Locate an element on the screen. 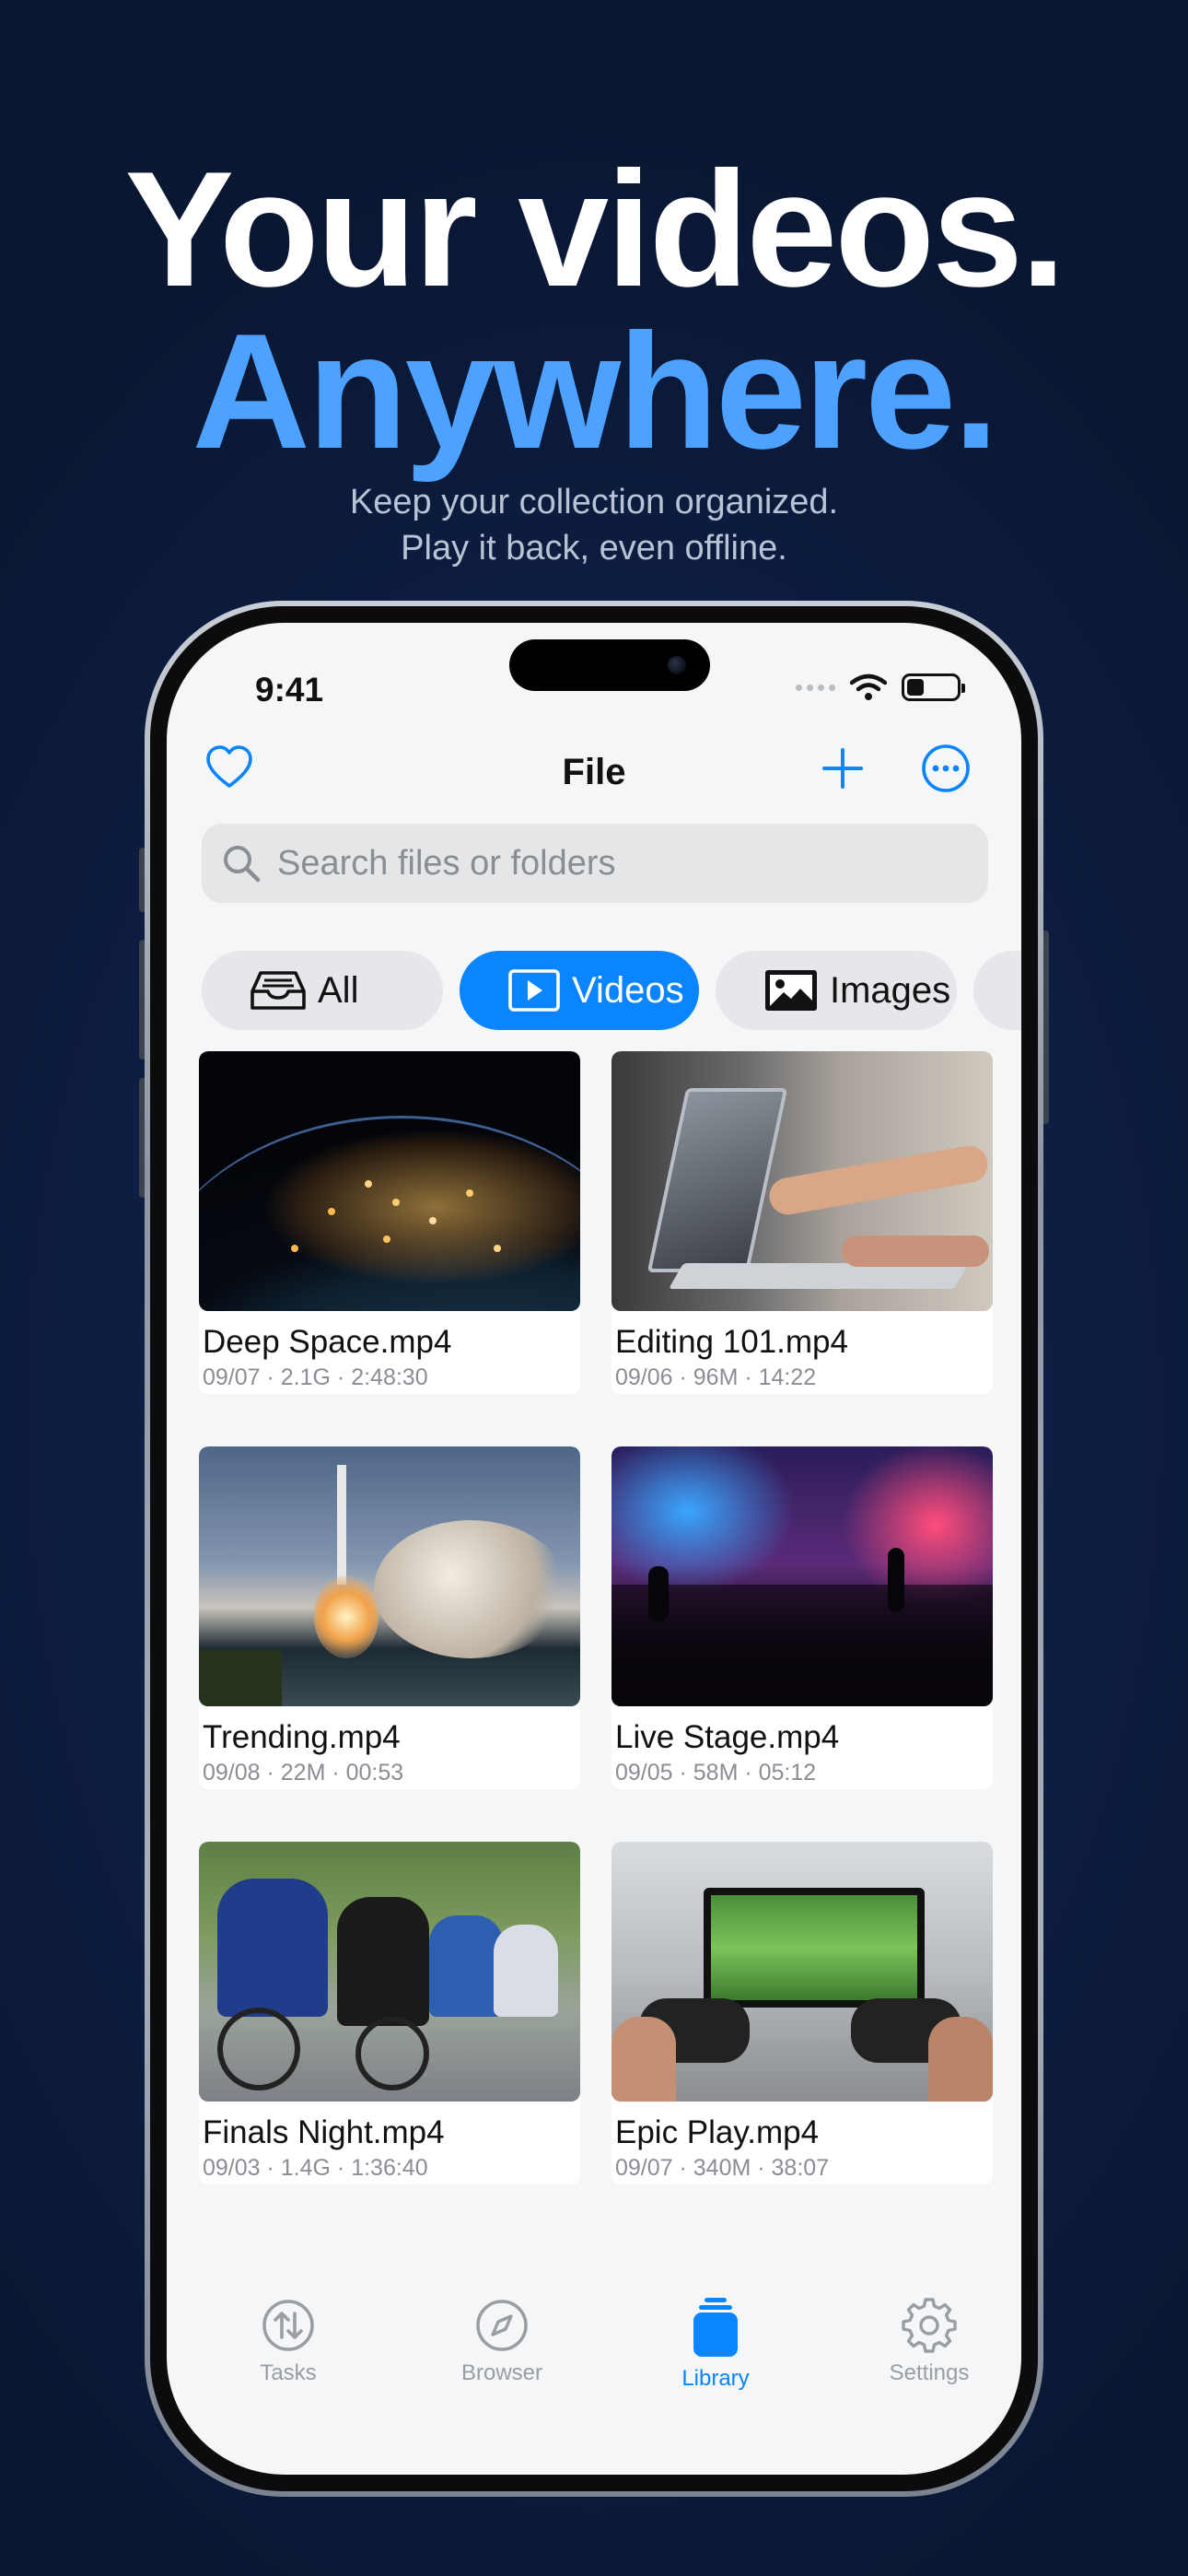  tray-icon is located at coordinates (278, 990).